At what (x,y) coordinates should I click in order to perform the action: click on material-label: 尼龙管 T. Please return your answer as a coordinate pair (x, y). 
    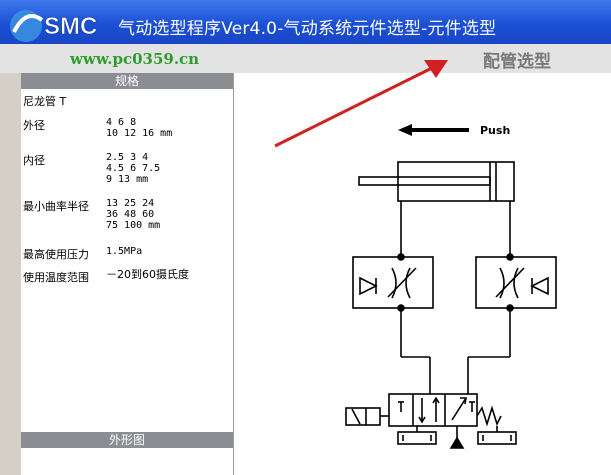
    Looking at the image, I should click on (45, 101).